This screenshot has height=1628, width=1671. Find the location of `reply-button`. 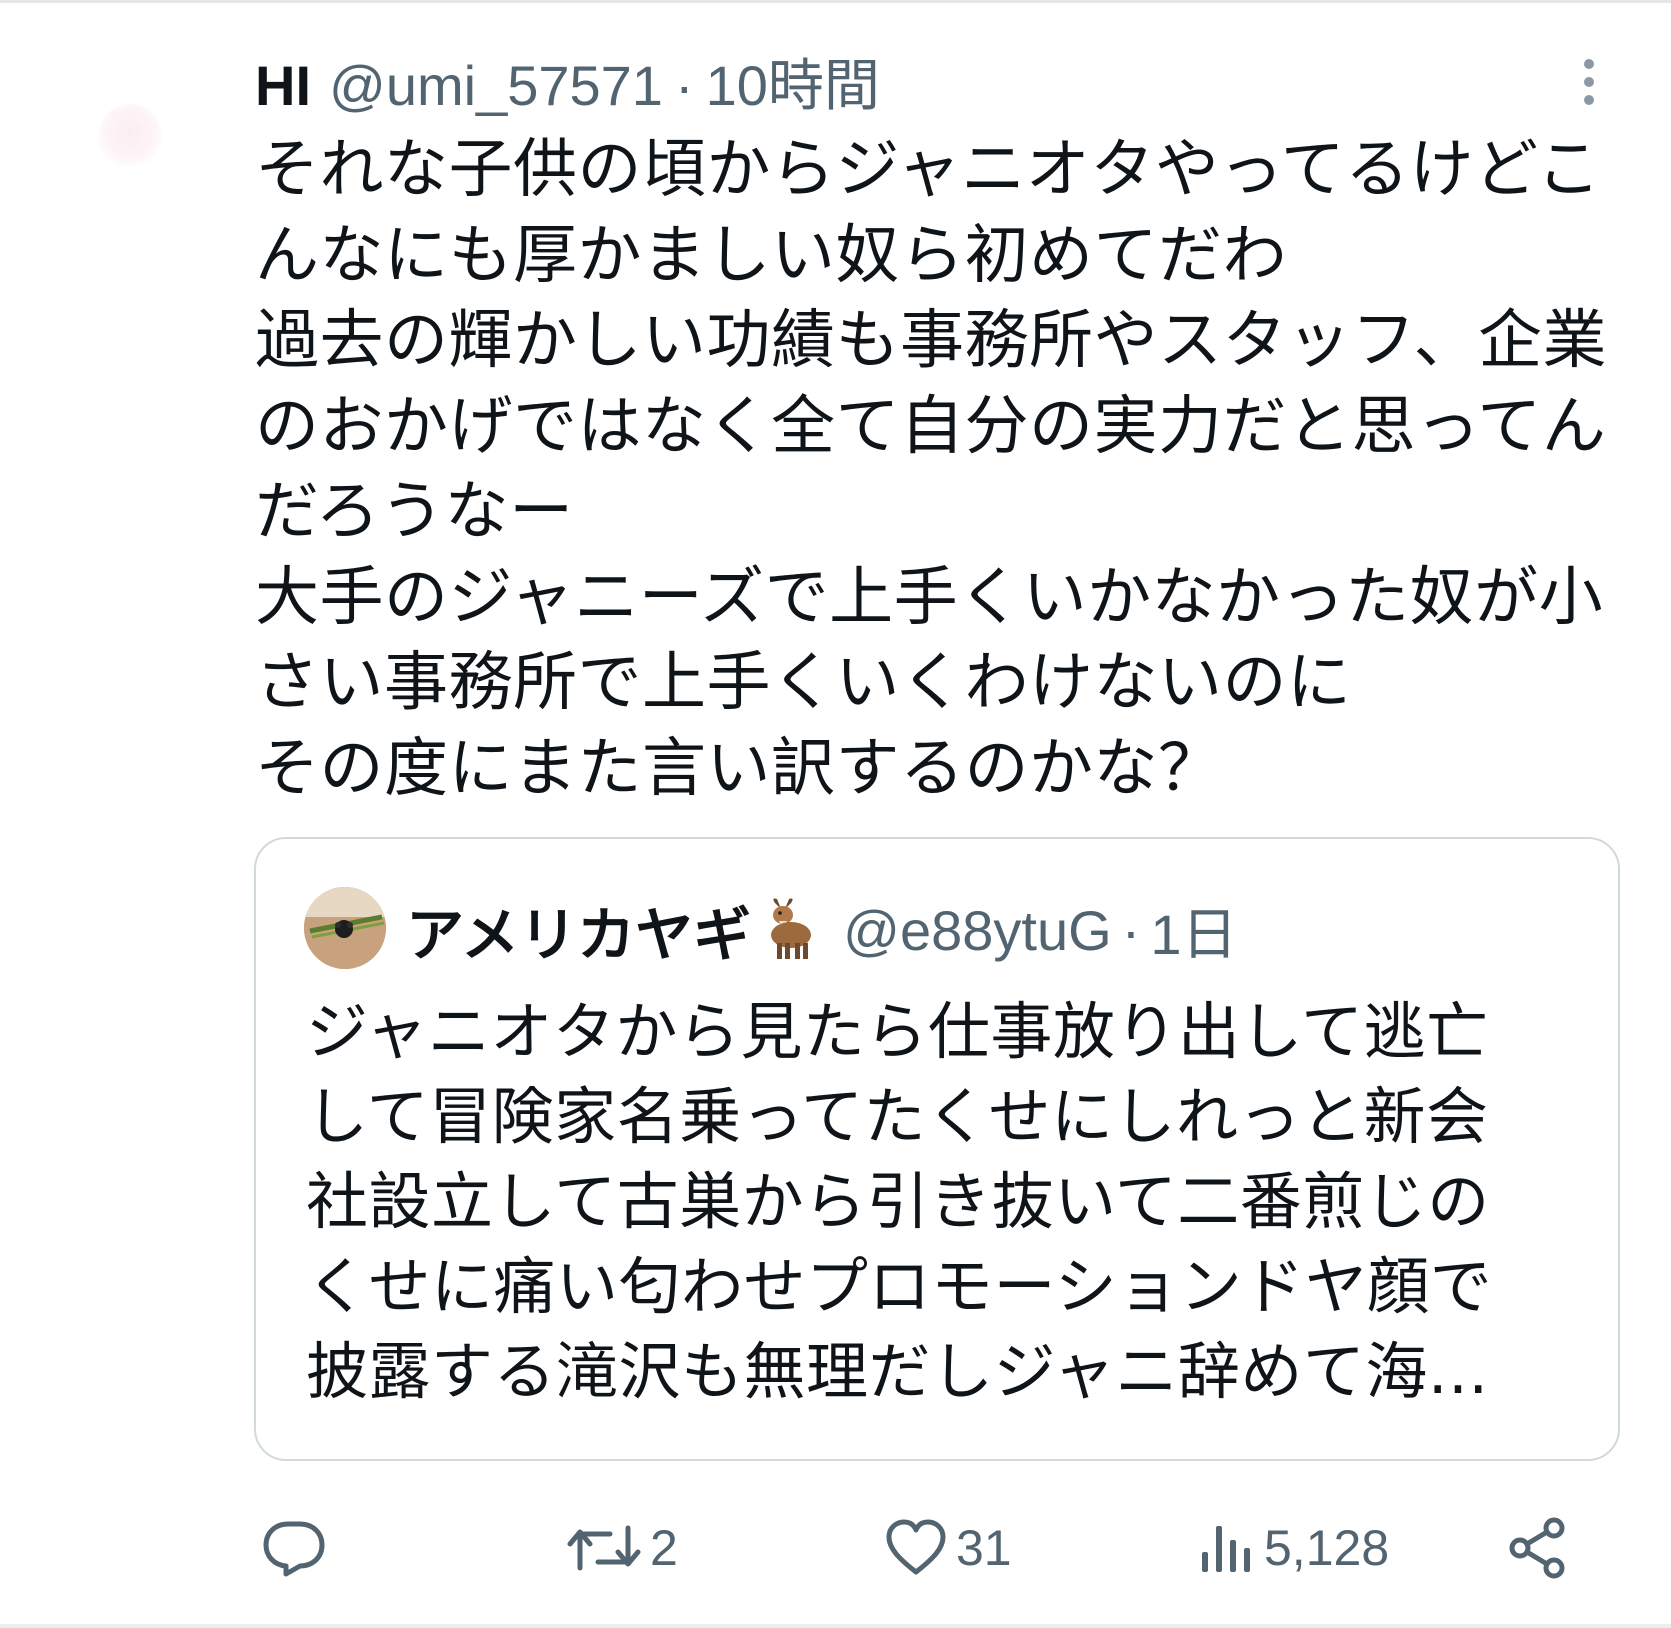

reply-button is located at coordinates (294, 1548).